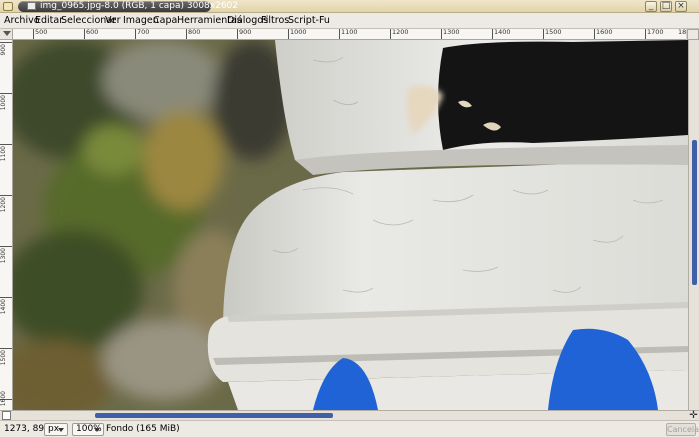  What do you see at coordinates (245, 32) in the screenshot?
I see `ruler-h-label: 900` at bounding box center [245, 32].